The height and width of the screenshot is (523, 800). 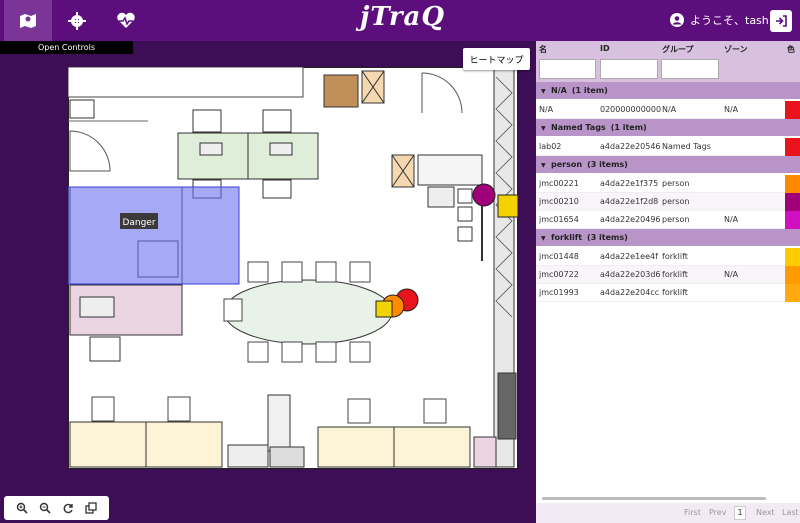 I want to click on zoom-out-button, so click(x=45, y=508).